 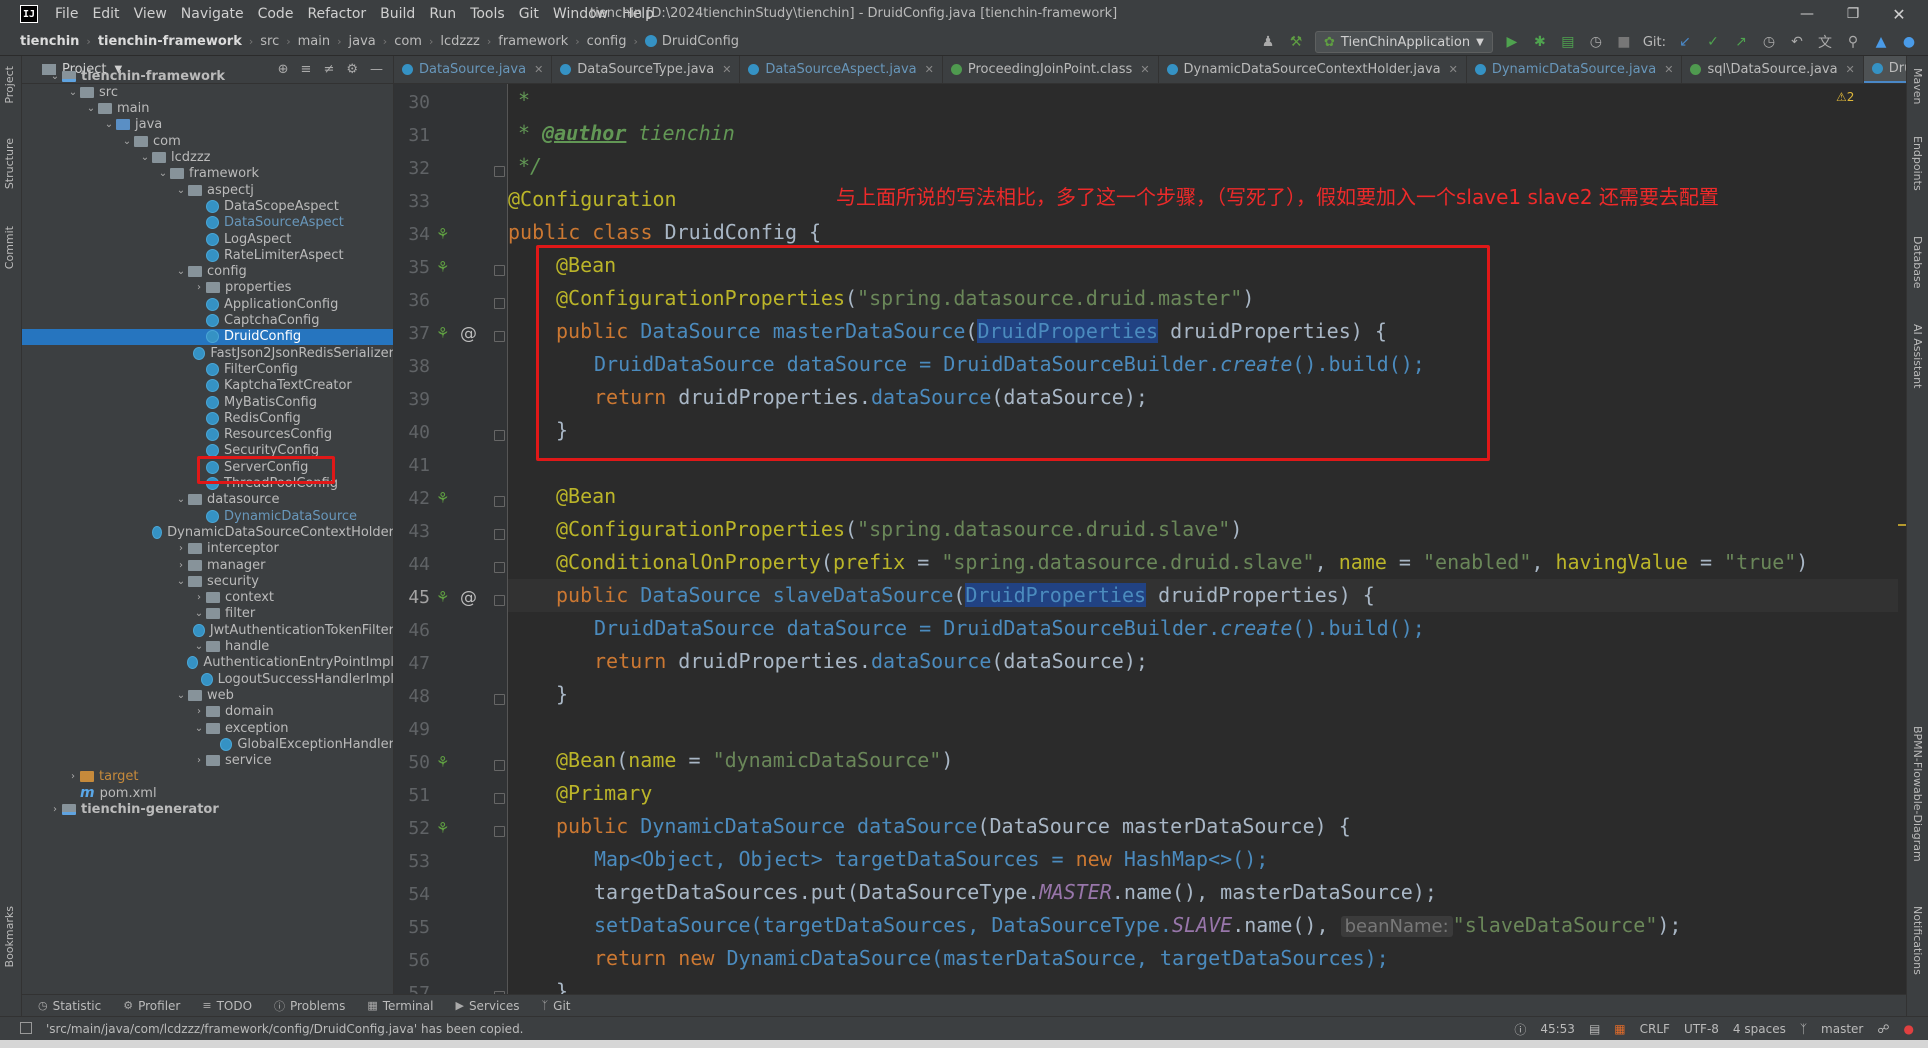 What do you see at coordinates (207, 500) in the screenshot?
I see `tree-item: ⌄ datasource` at bounding box center [207, 500].